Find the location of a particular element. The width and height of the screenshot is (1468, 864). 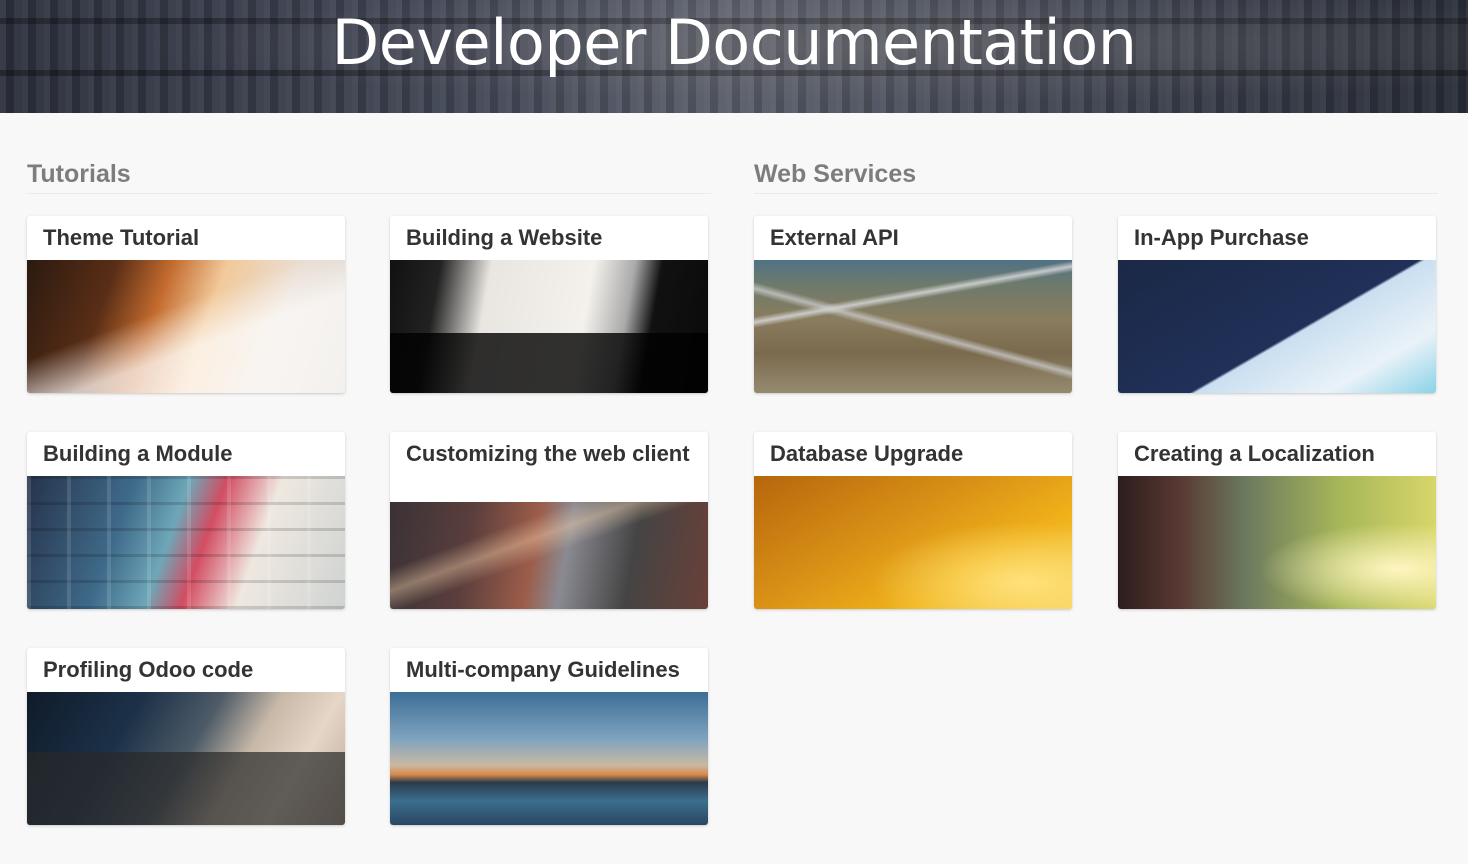

card-multi-company-guidelines: Multi-company Guidelines is located at coordinates (549, 736).